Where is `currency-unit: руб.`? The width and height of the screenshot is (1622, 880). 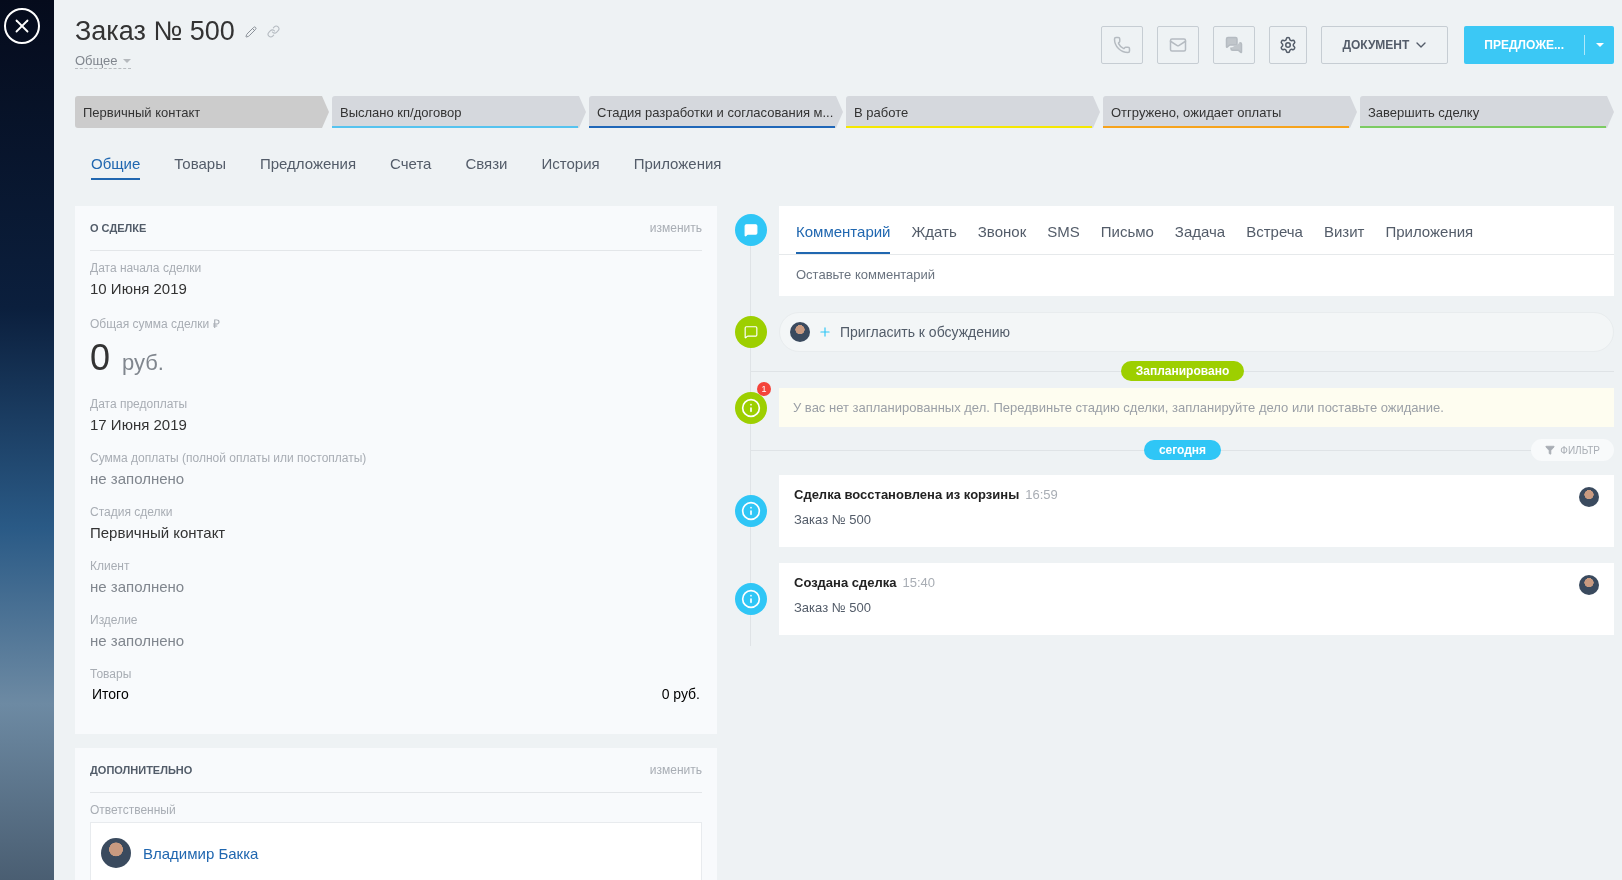
currency-unit: руб. is located at coordinates (143, 363).